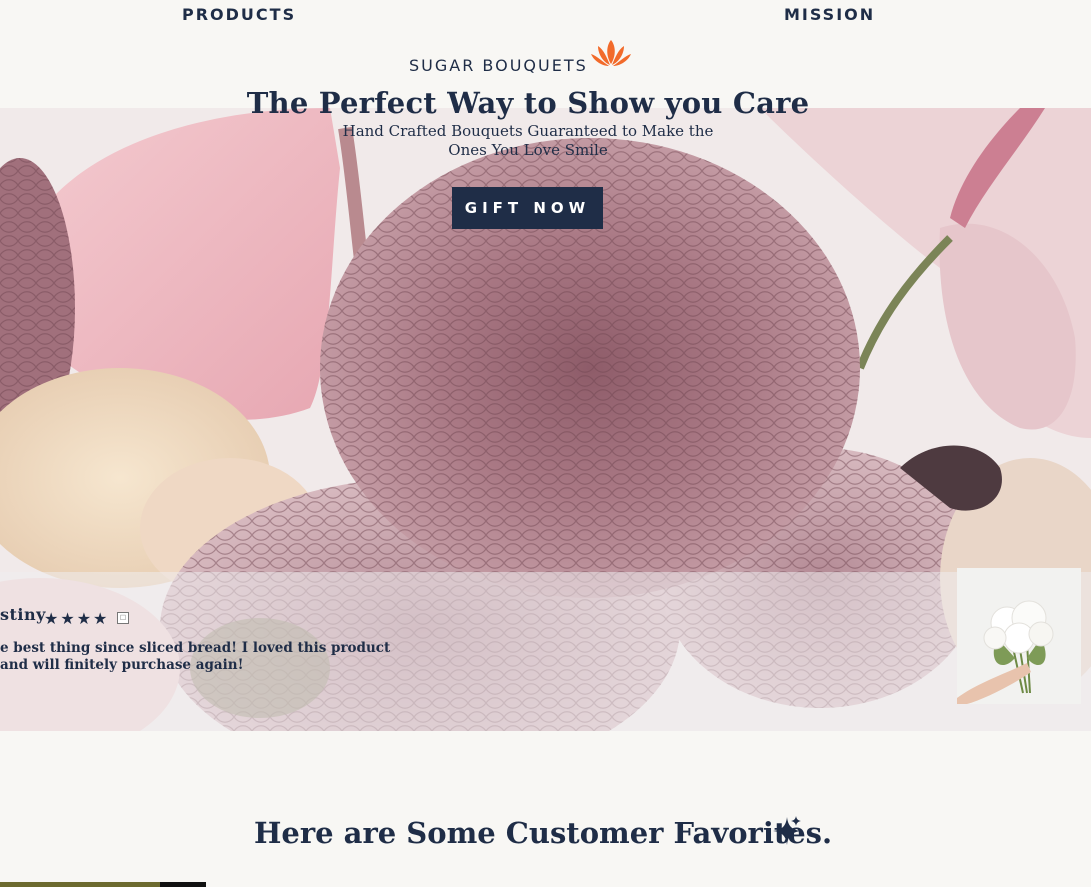 Image resolution: width=1091 pixels, height=887 pixels. Describe the element at coordinates (1019, 636) in the screenshot. I see `bouquet-in-hand-image` at that location.